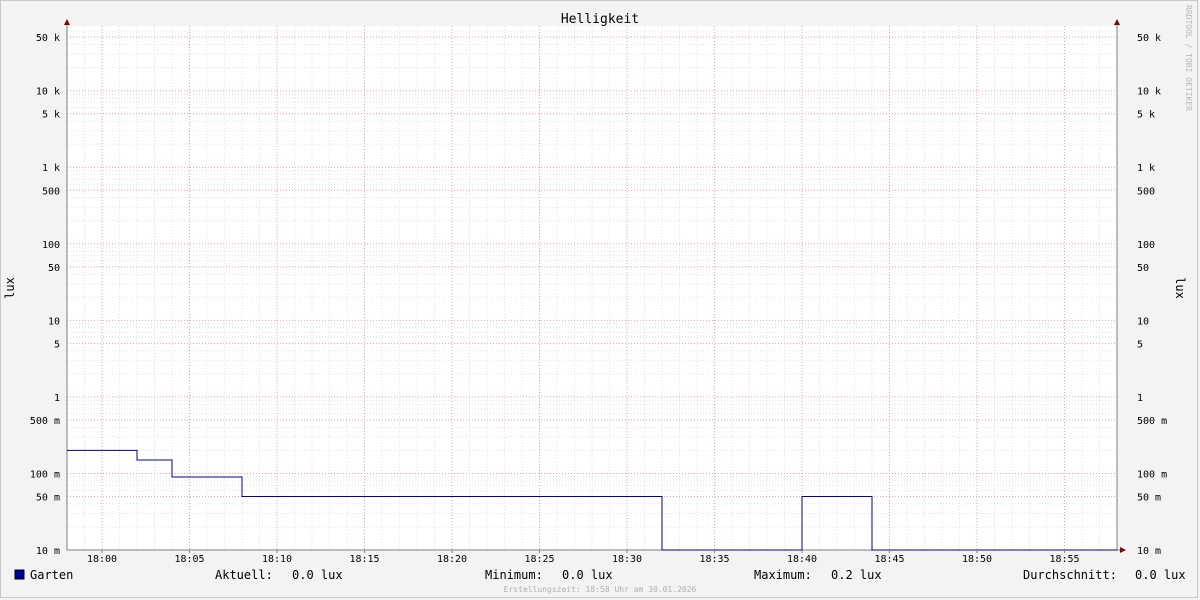  What do you see at coordinates (977, 559) in the screenshot?
I see `x-tick-label: 18:50` at bounding box center [977, 559].